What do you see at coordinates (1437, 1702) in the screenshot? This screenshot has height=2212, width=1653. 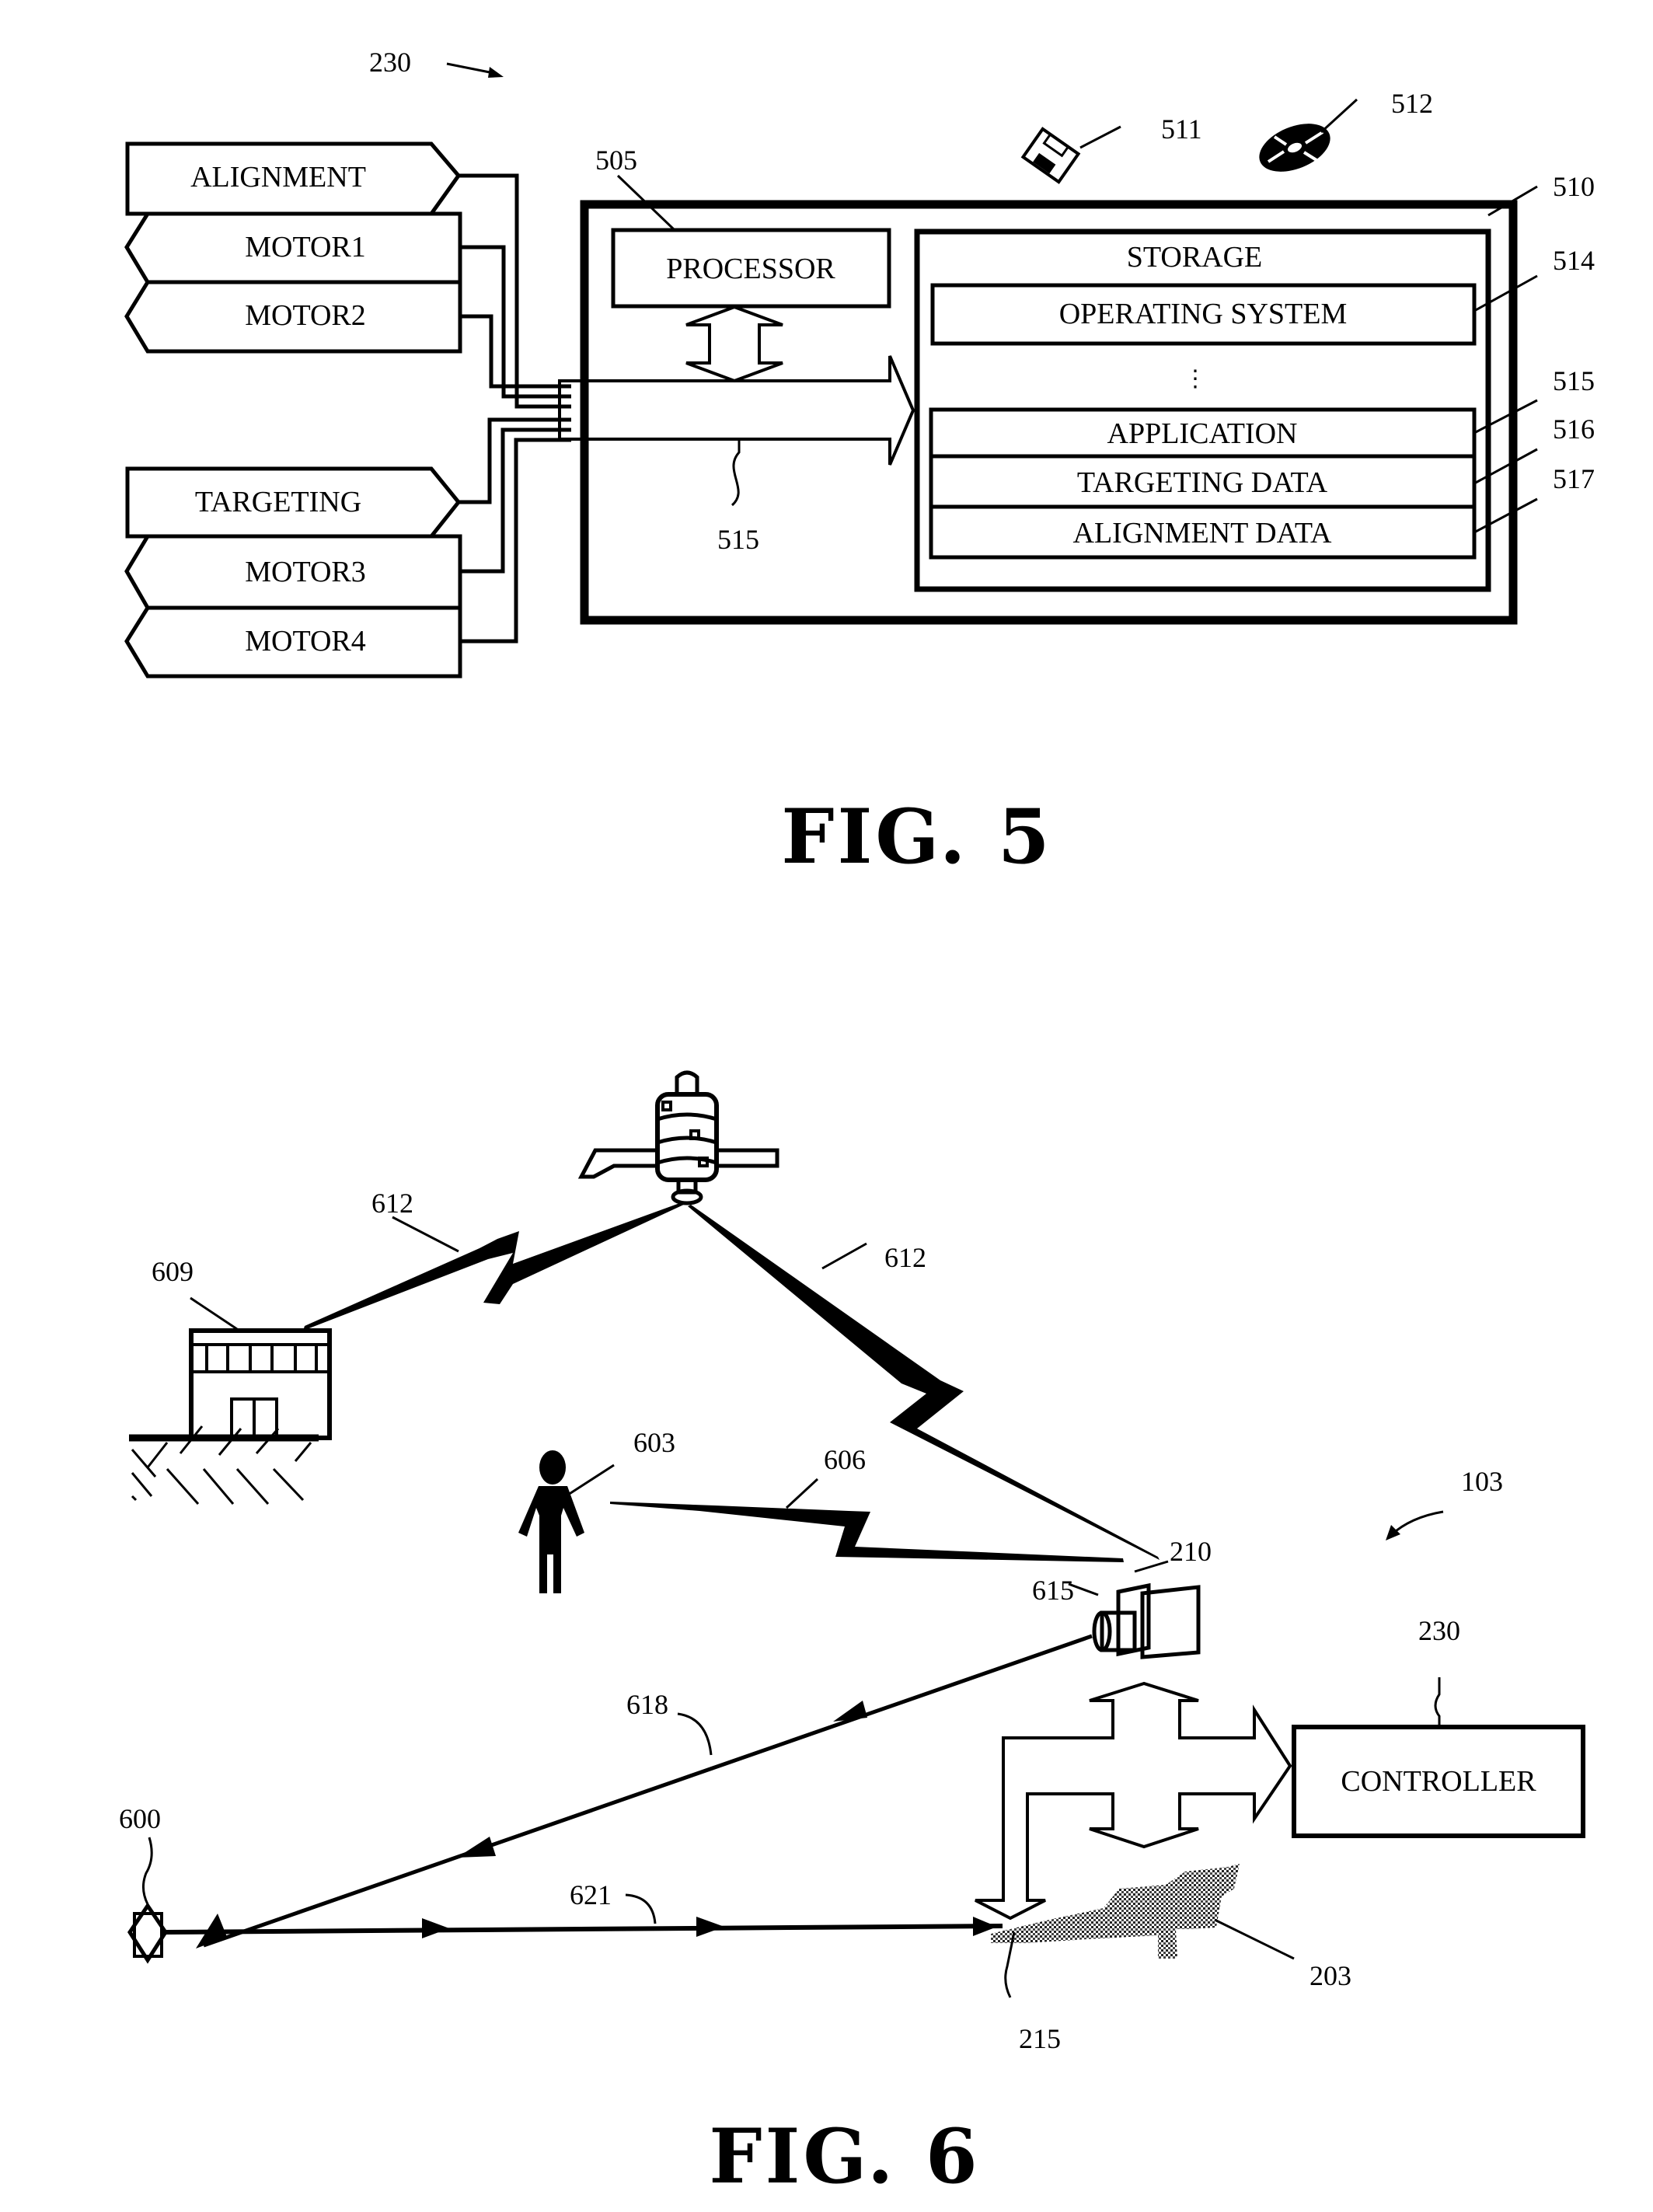 I see `leader-230-fig6` at bounding box center [1437, 1702].